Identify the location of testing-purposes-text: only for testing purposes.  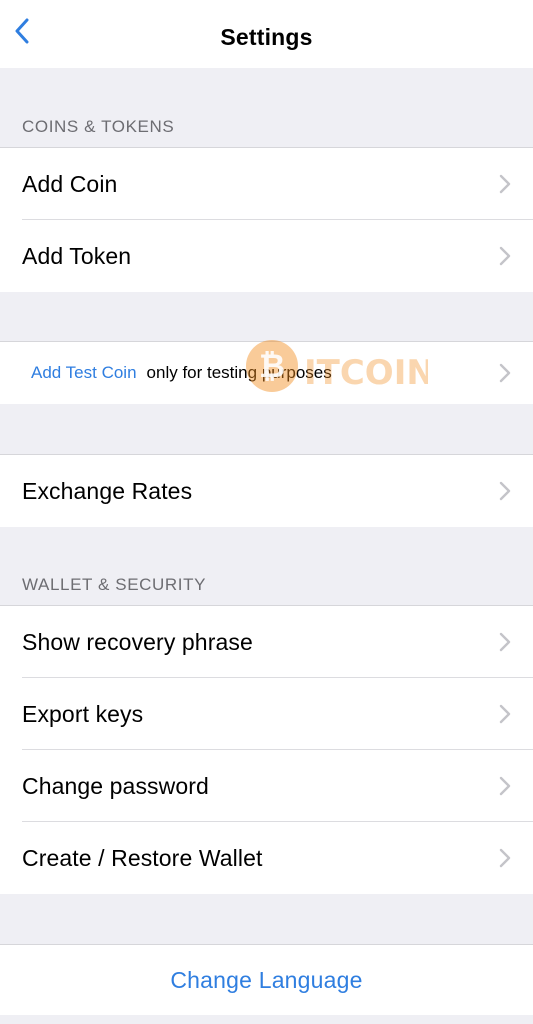
(239, 372).